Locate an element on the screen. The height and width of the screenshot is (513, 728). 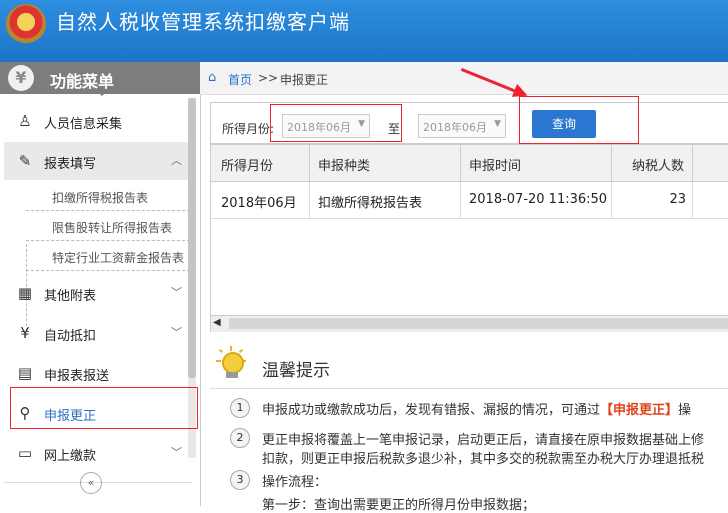
breadcrumb-home-link: 首页 is located at coordinates (240, 79).